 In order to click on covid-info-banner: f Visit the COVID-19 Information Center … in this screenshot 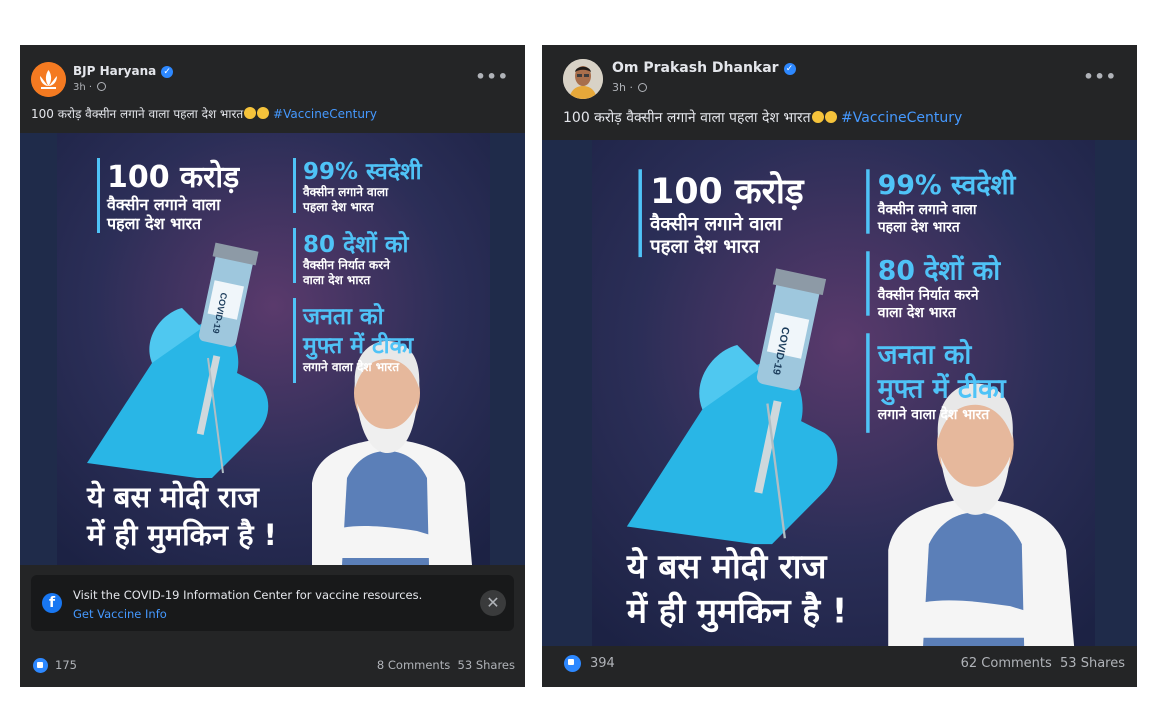, I will do `click(272, 603)`.